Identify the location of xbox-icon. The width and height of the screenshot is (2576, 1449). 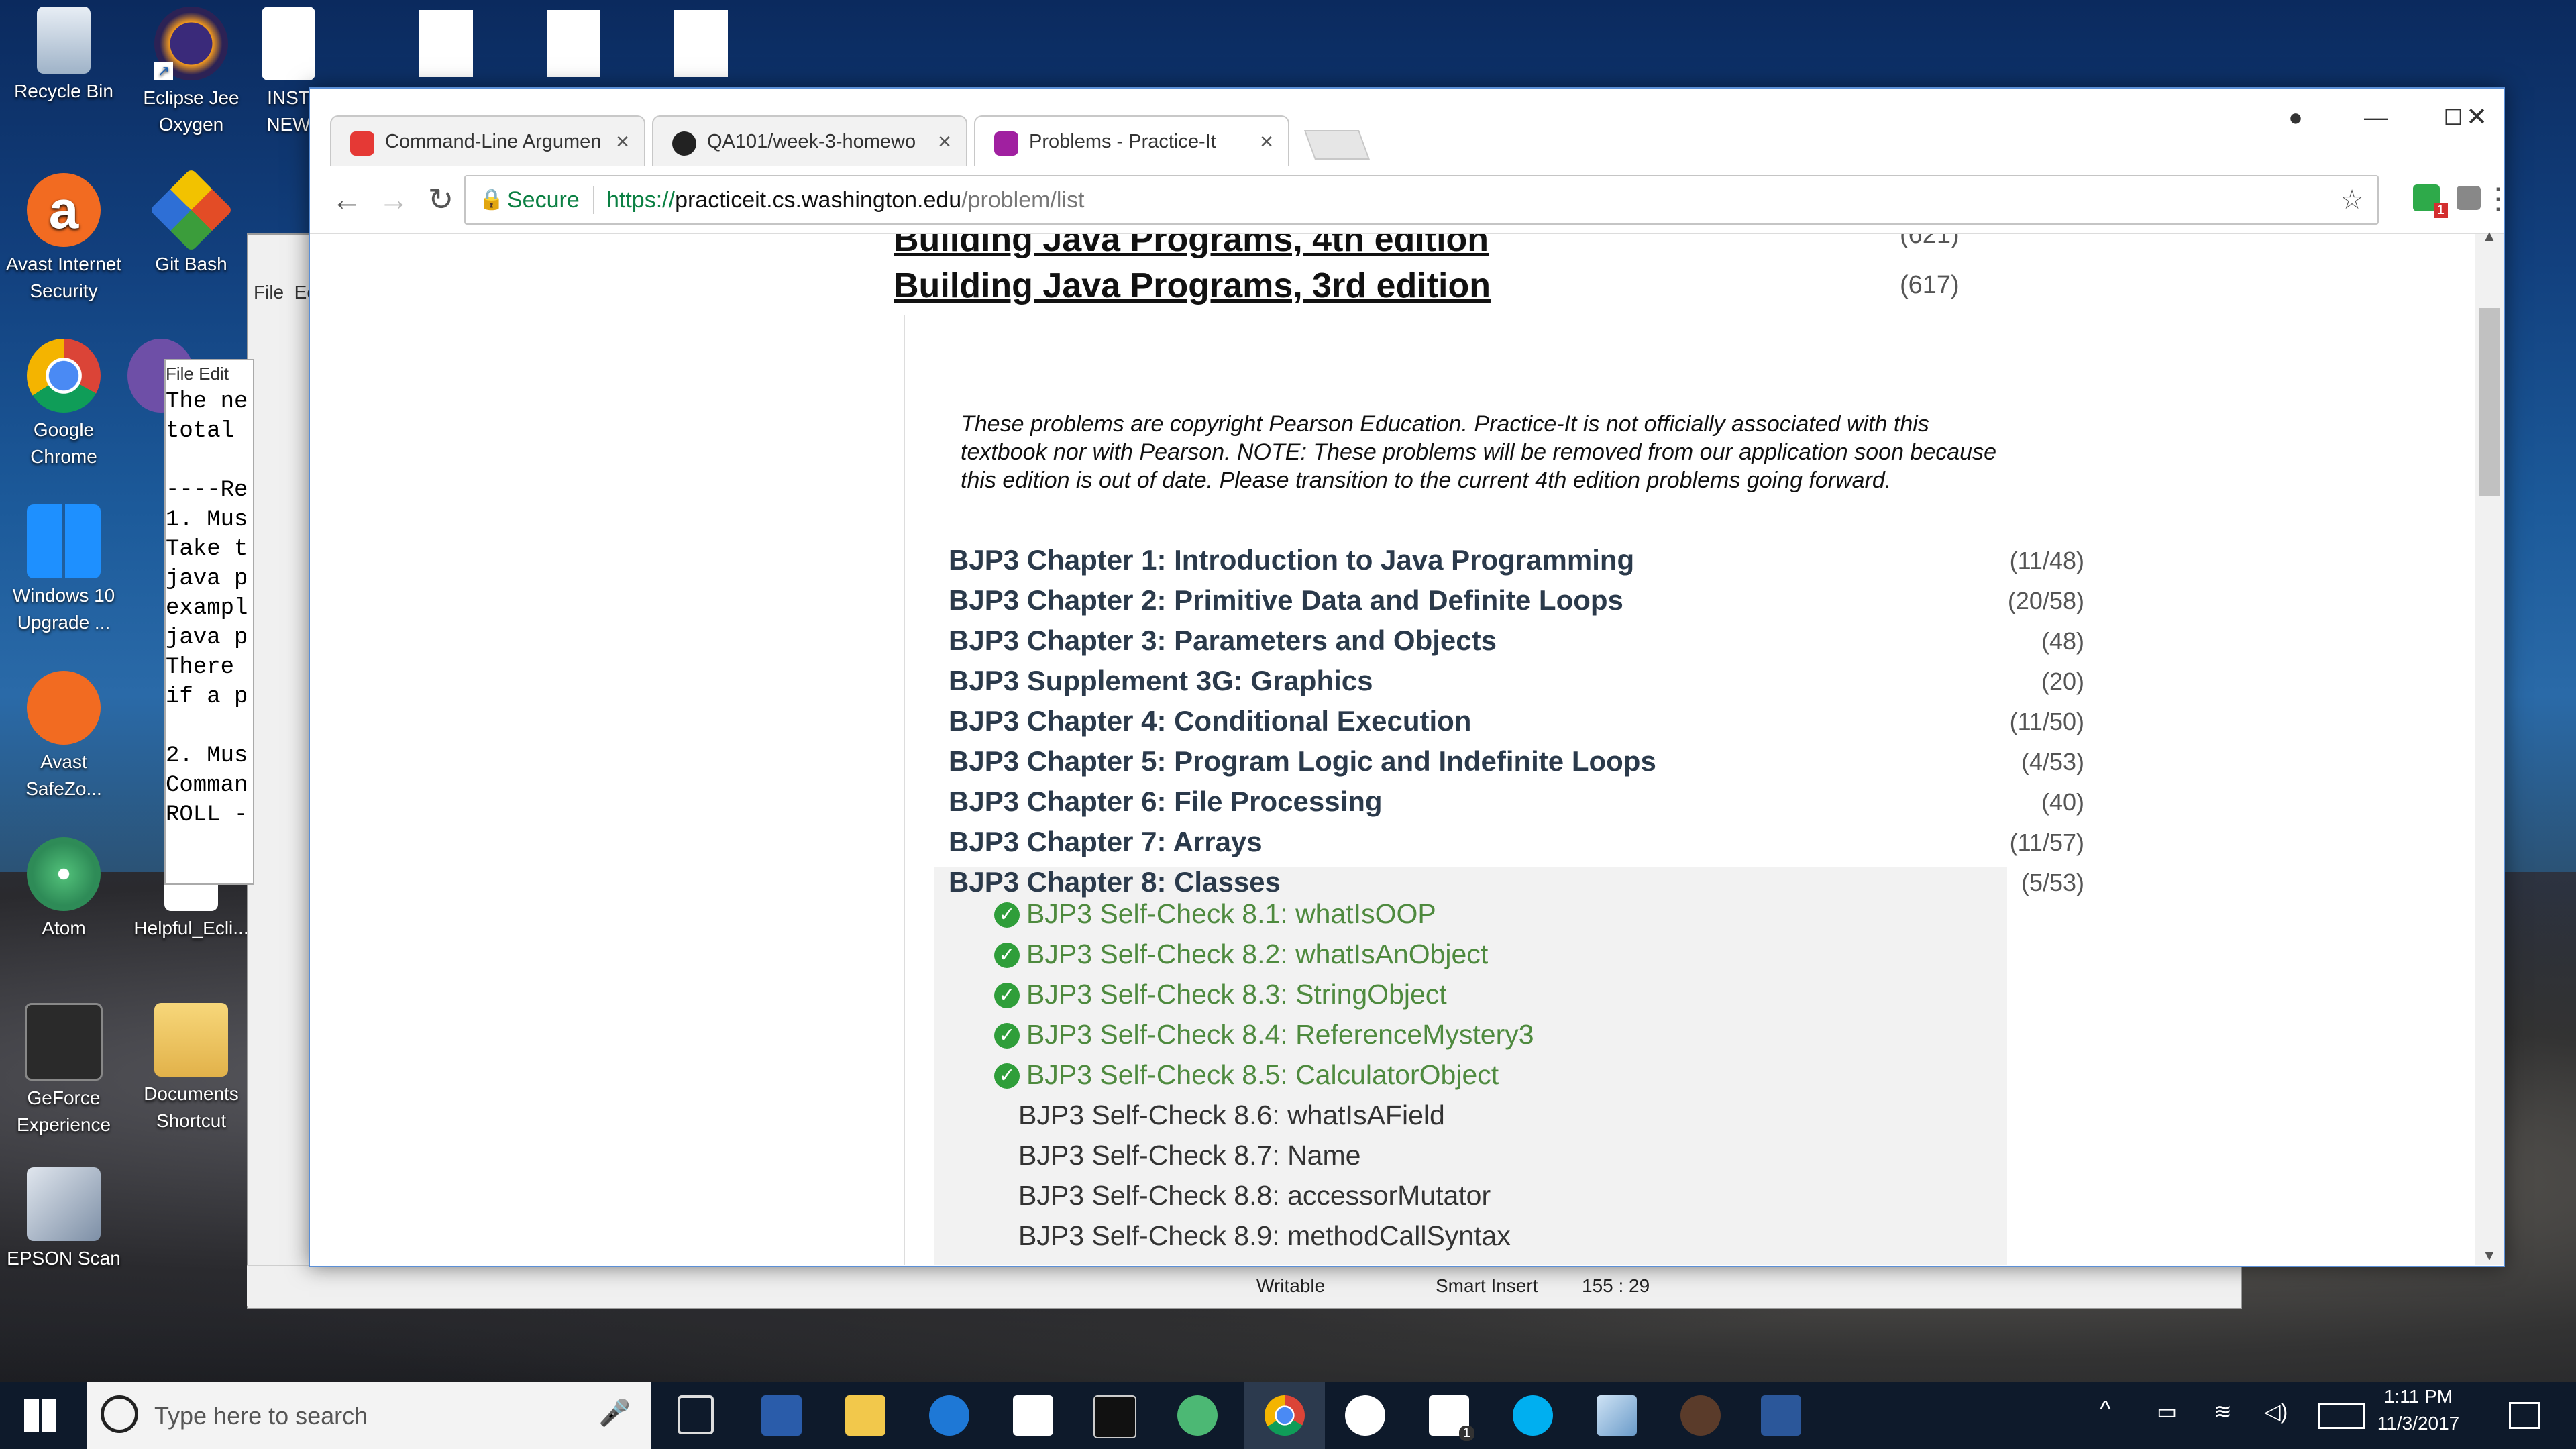
(1365, 1415).